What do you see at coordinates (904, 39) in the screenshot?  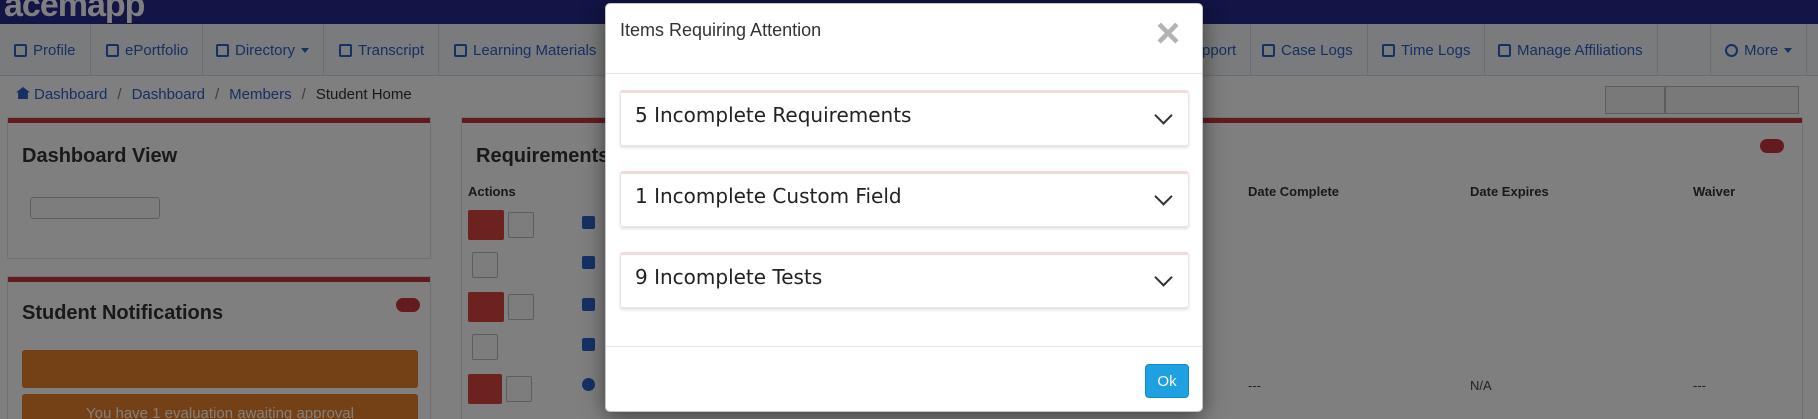 I see `modal-header: Items Requiring Attention ×` at bounding box center [904, 39].